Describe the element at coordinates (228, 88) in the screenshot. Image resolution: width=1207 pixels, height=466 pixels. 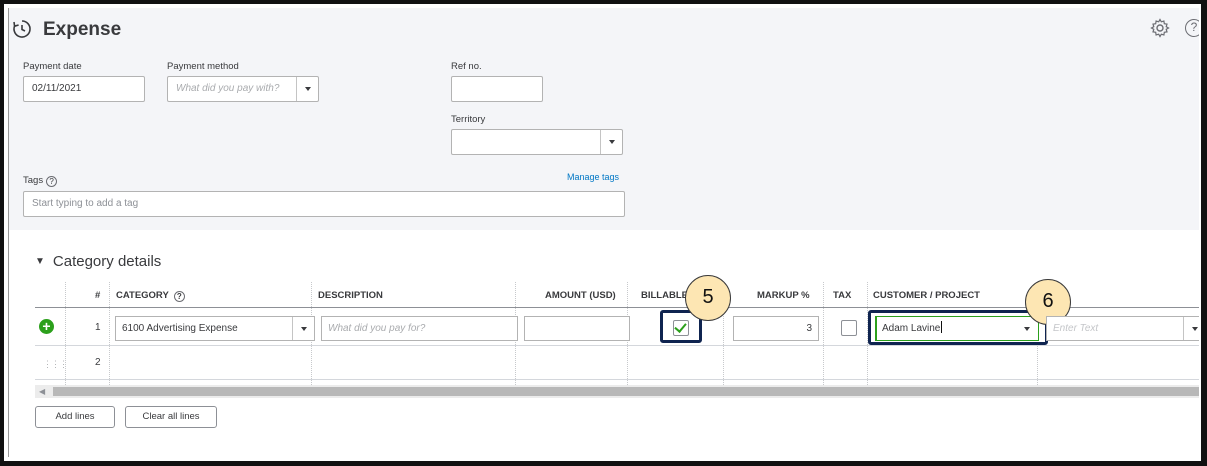
I see `payment-method-placeholder: What did you pay with?` at that location.